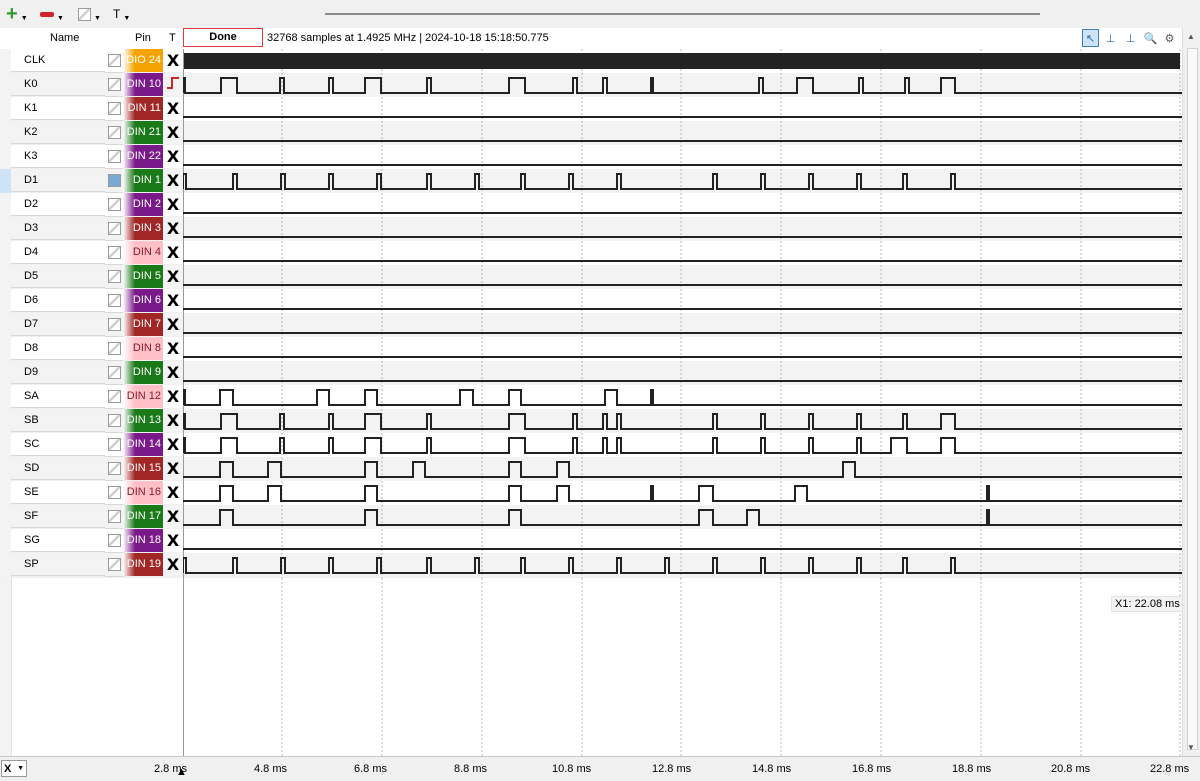 The width and height of the screenshot is (1200, 781). Describe the element at coordinates (58, 396) in the screenshot. I see `channel-name: SA` at that location.